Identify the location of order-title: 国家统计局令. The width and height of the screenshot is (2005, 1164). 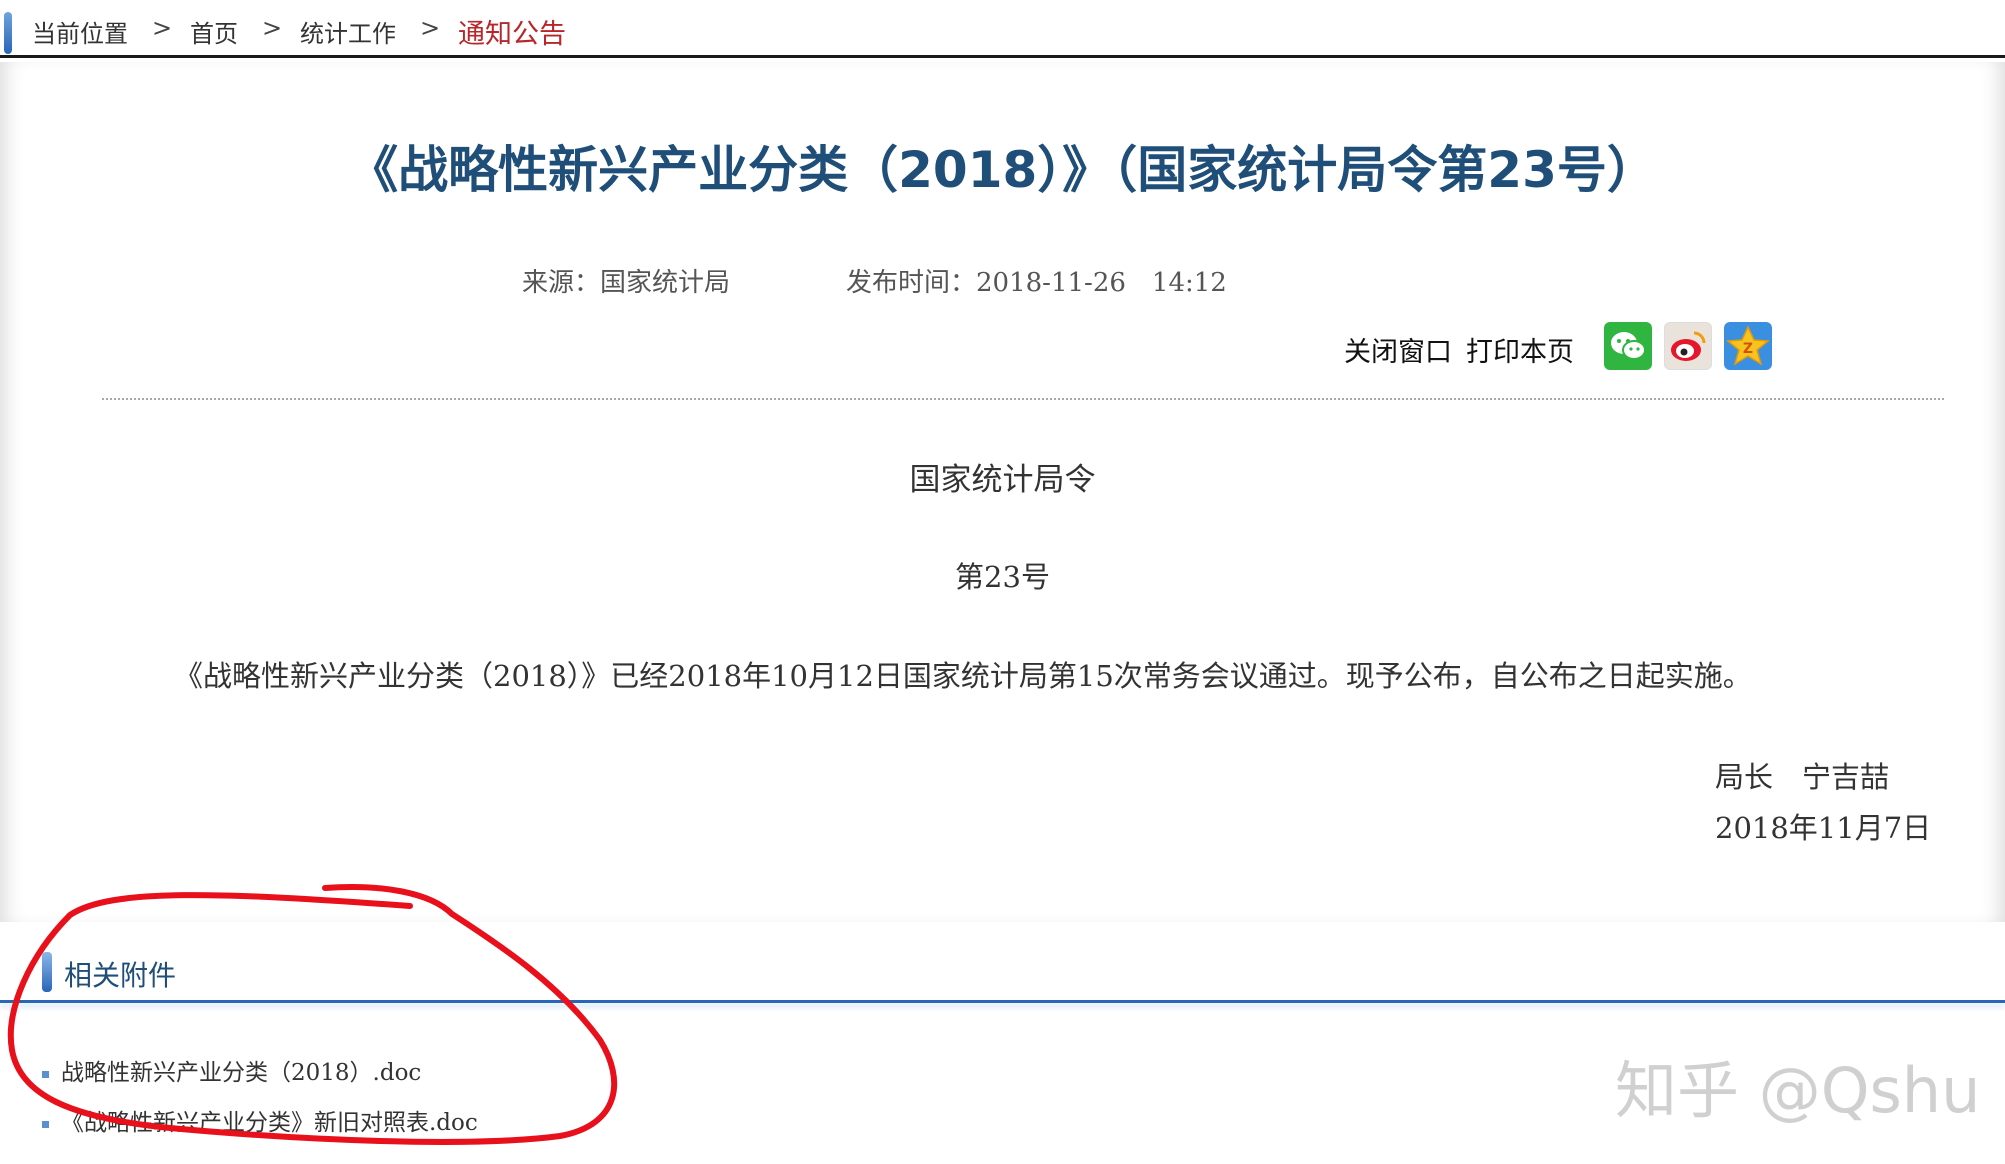
(1002, 480).